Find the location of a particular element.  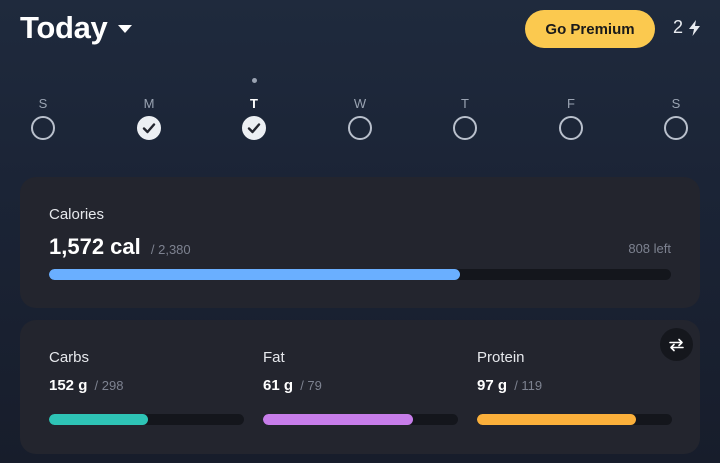

streak-count: 2 is located at coordinates (678, 27).